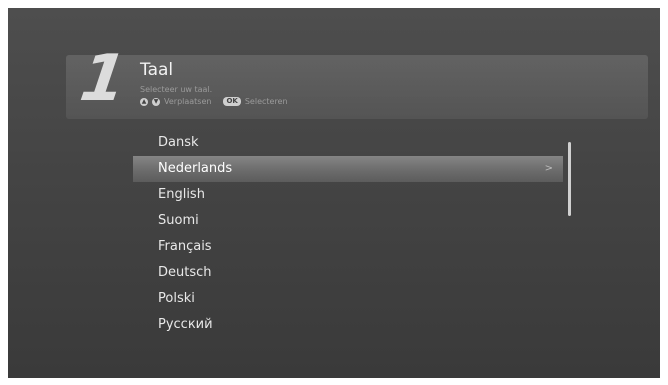 The width and height of the screenshot is (668, 385). Describe the element at coordinates (195, 168) in the screenshot. I see `language-label: Nederlands` at that location.